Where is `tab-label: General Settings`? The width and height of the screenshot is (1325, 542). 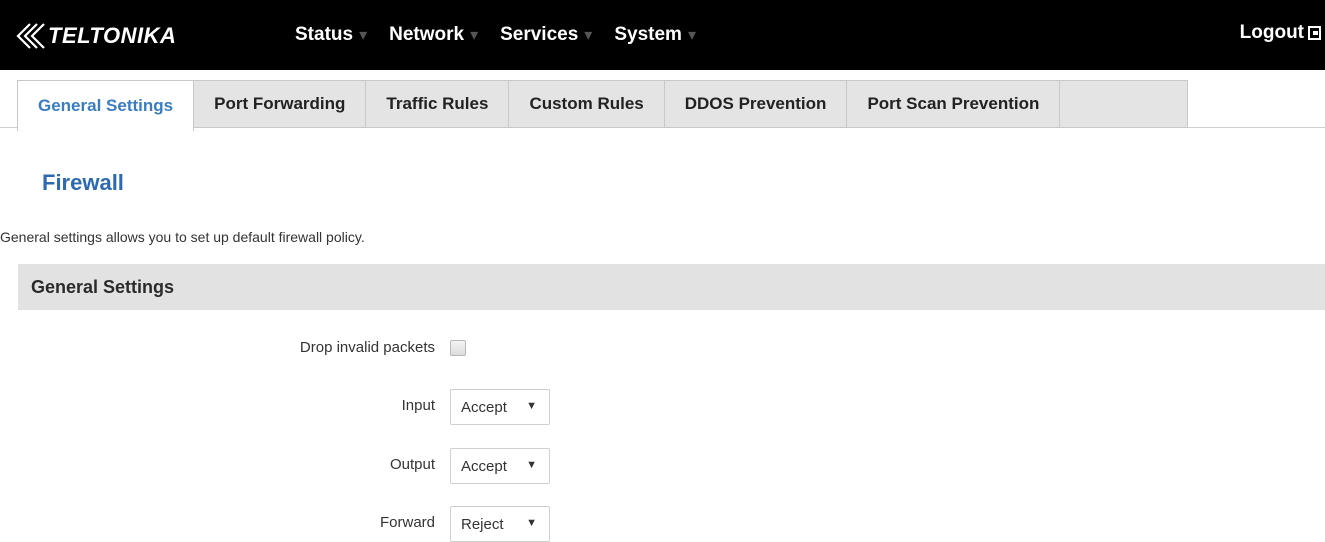 tab-label: General Settings is located at coordinates (106, 105).